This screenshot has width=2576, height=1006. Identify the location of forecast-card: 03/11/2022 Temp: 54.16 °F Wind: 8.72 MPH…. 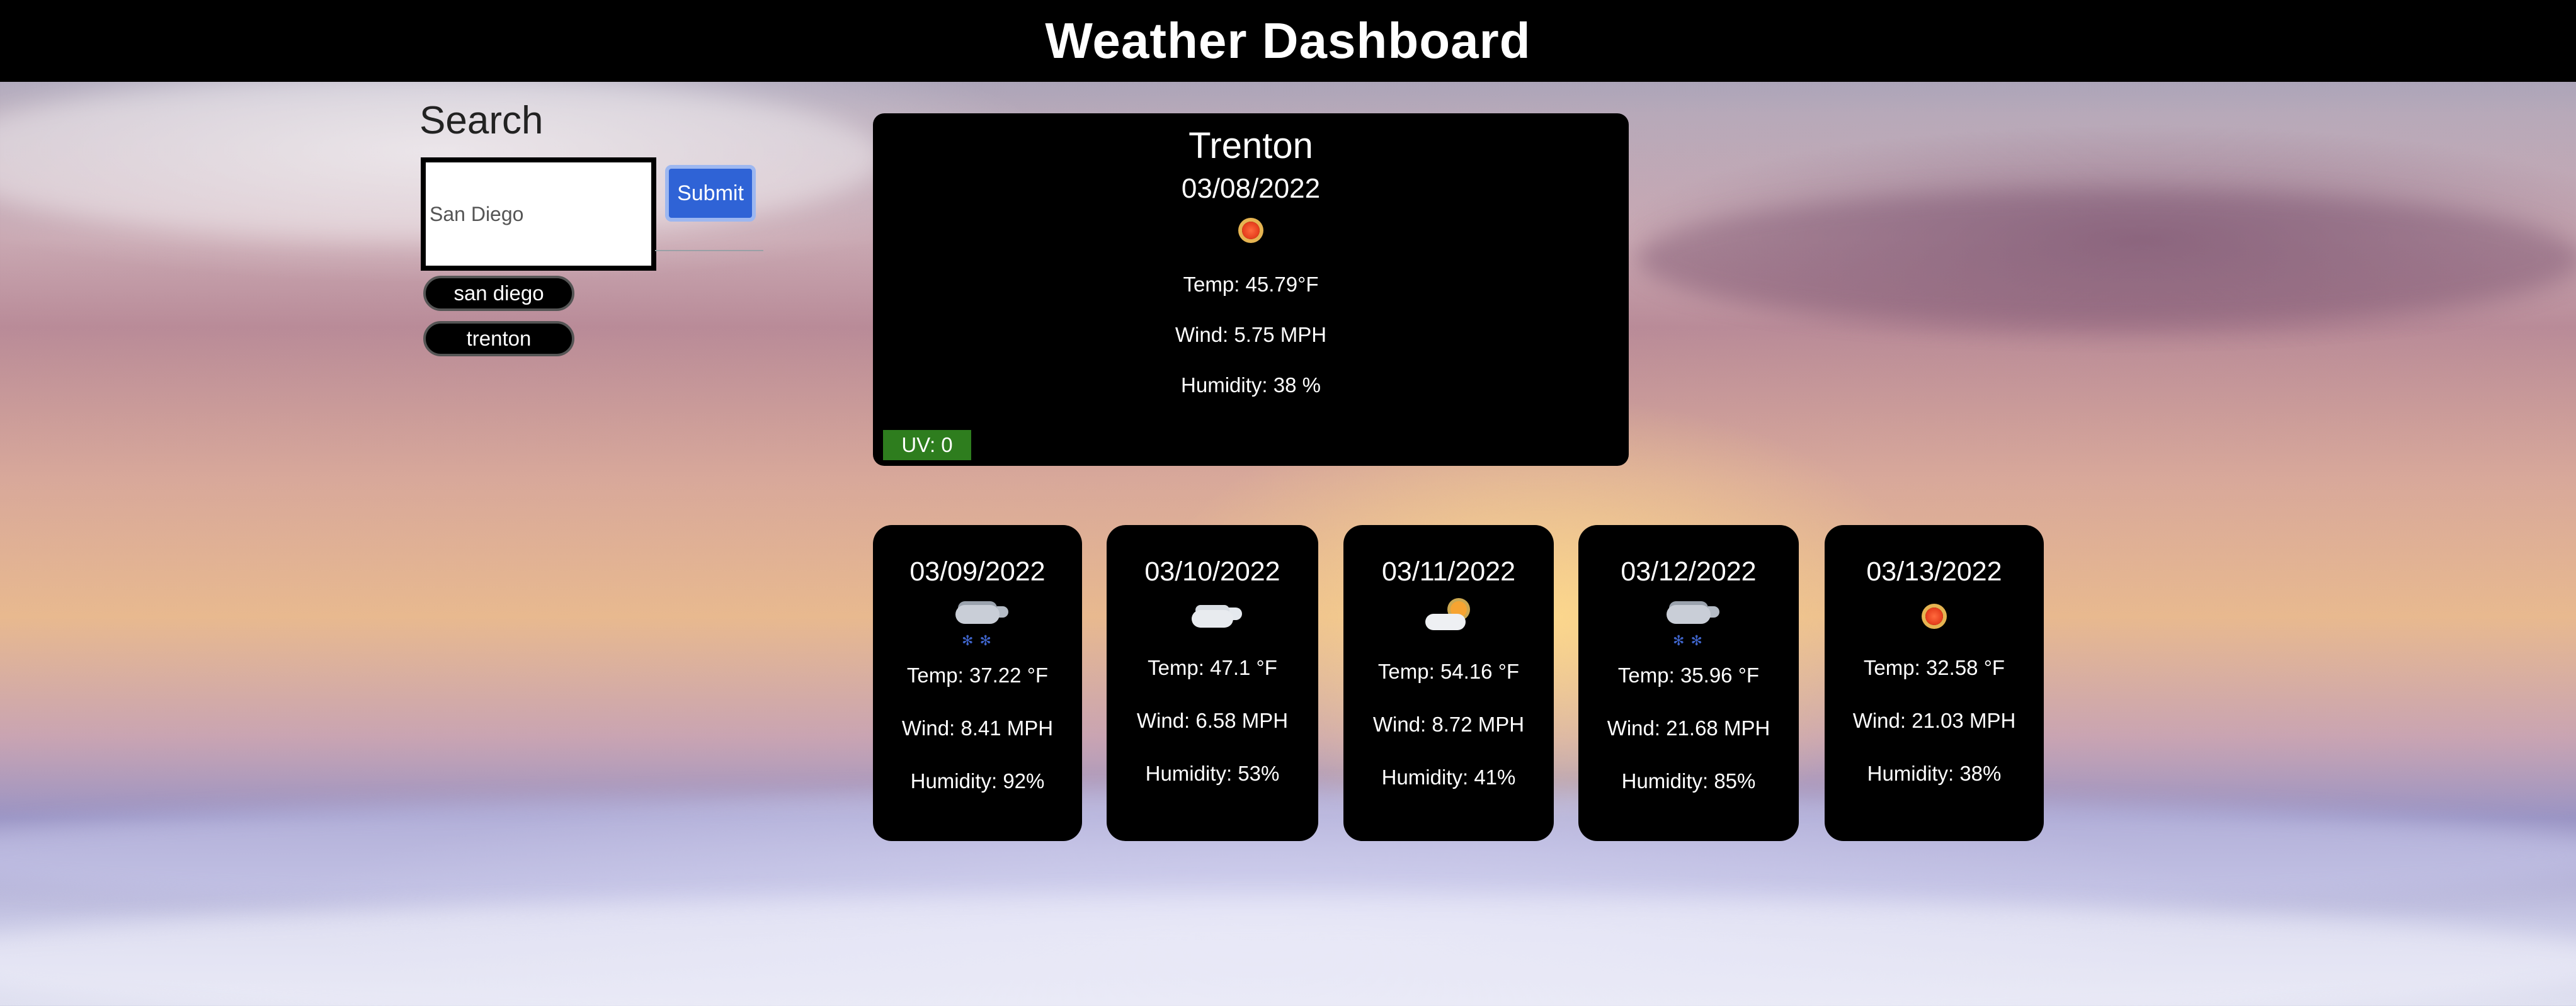
(1448, 683).